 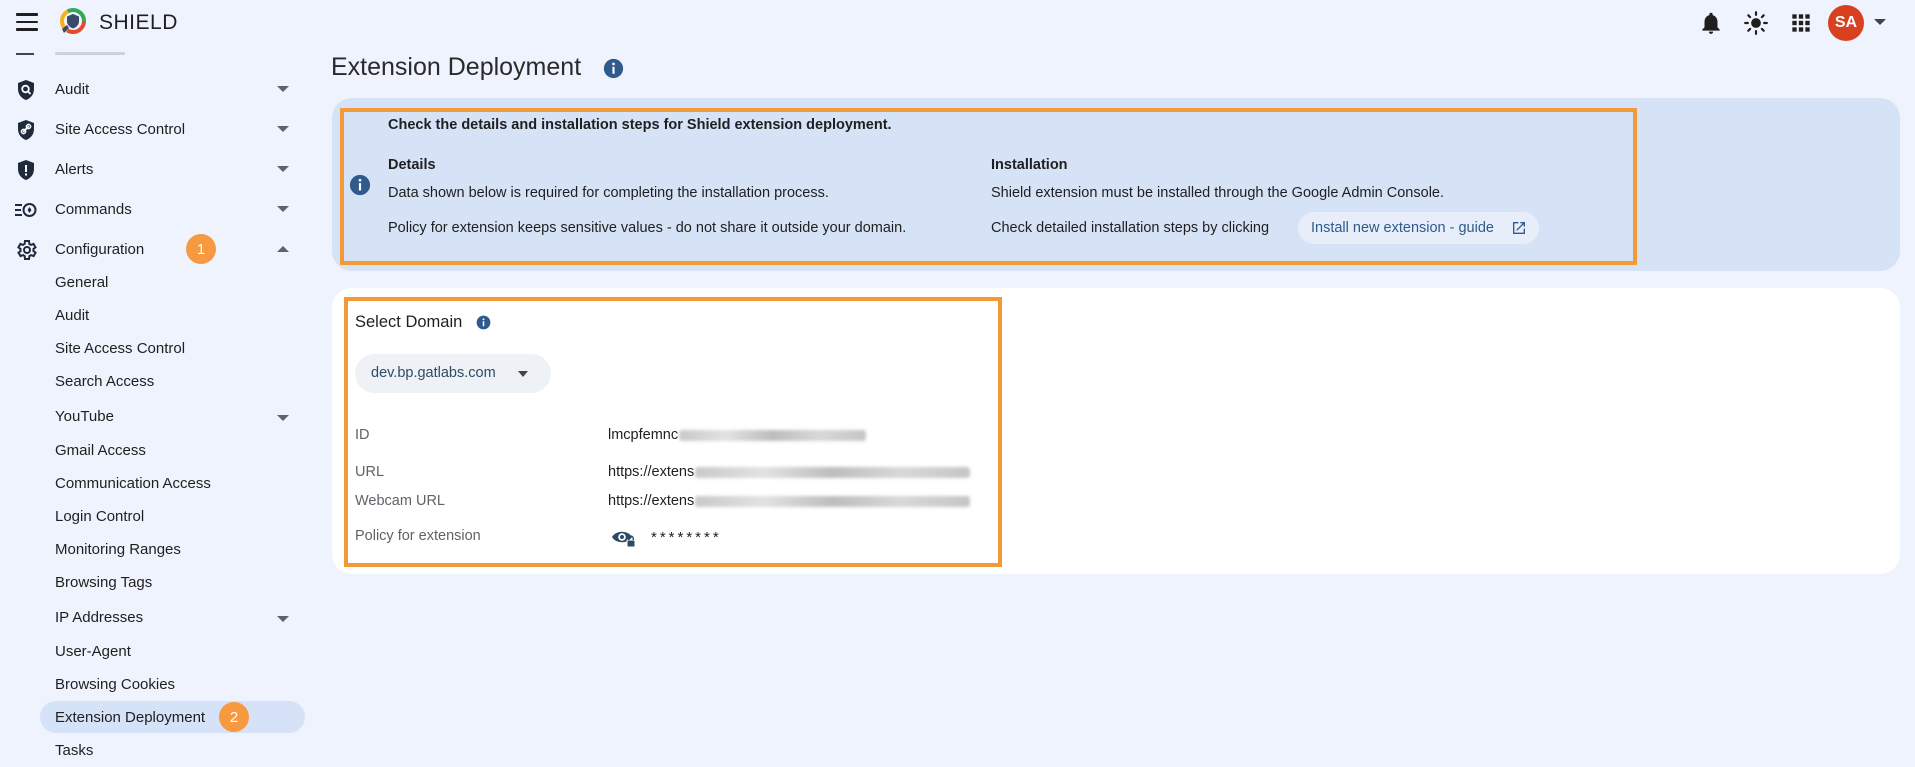 I want to click on install-guide-label: Install new extension - guide, so click(x=1402, y=228).